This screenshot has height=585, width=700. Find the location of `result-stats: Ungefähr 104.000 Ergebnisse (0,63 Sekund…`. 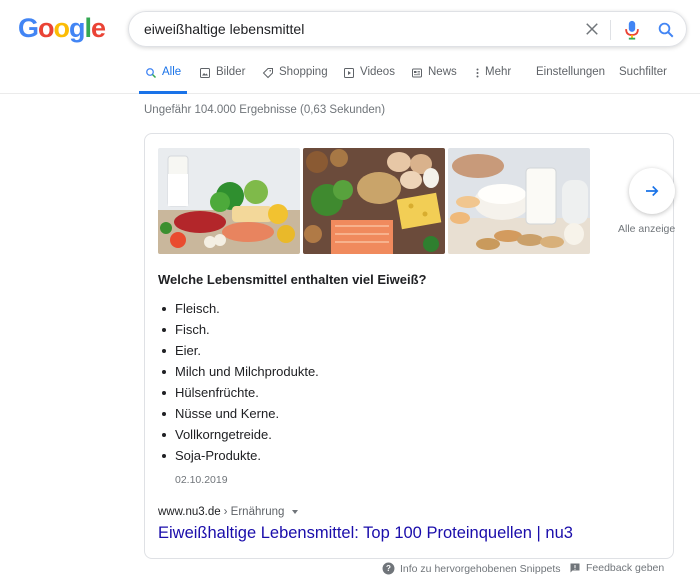

result-stats: Ungefähr 104.000 Ergebnisse (0,63 Sekund… is located at coordinates (265, 110).